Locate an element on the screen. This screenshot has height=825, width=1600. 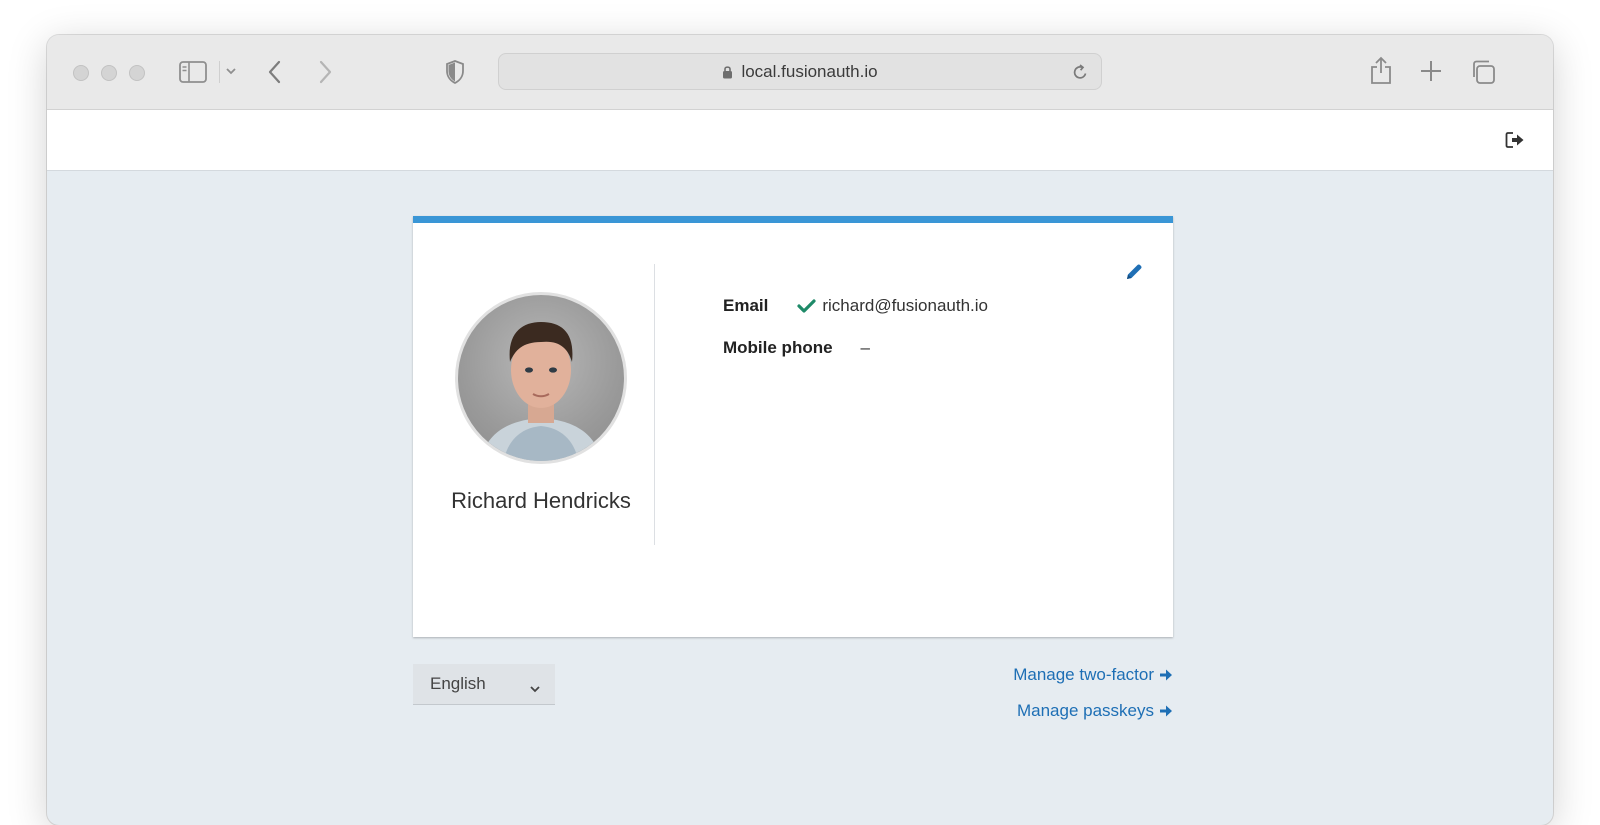
reload-icon is located at coordinates (1080, 74).